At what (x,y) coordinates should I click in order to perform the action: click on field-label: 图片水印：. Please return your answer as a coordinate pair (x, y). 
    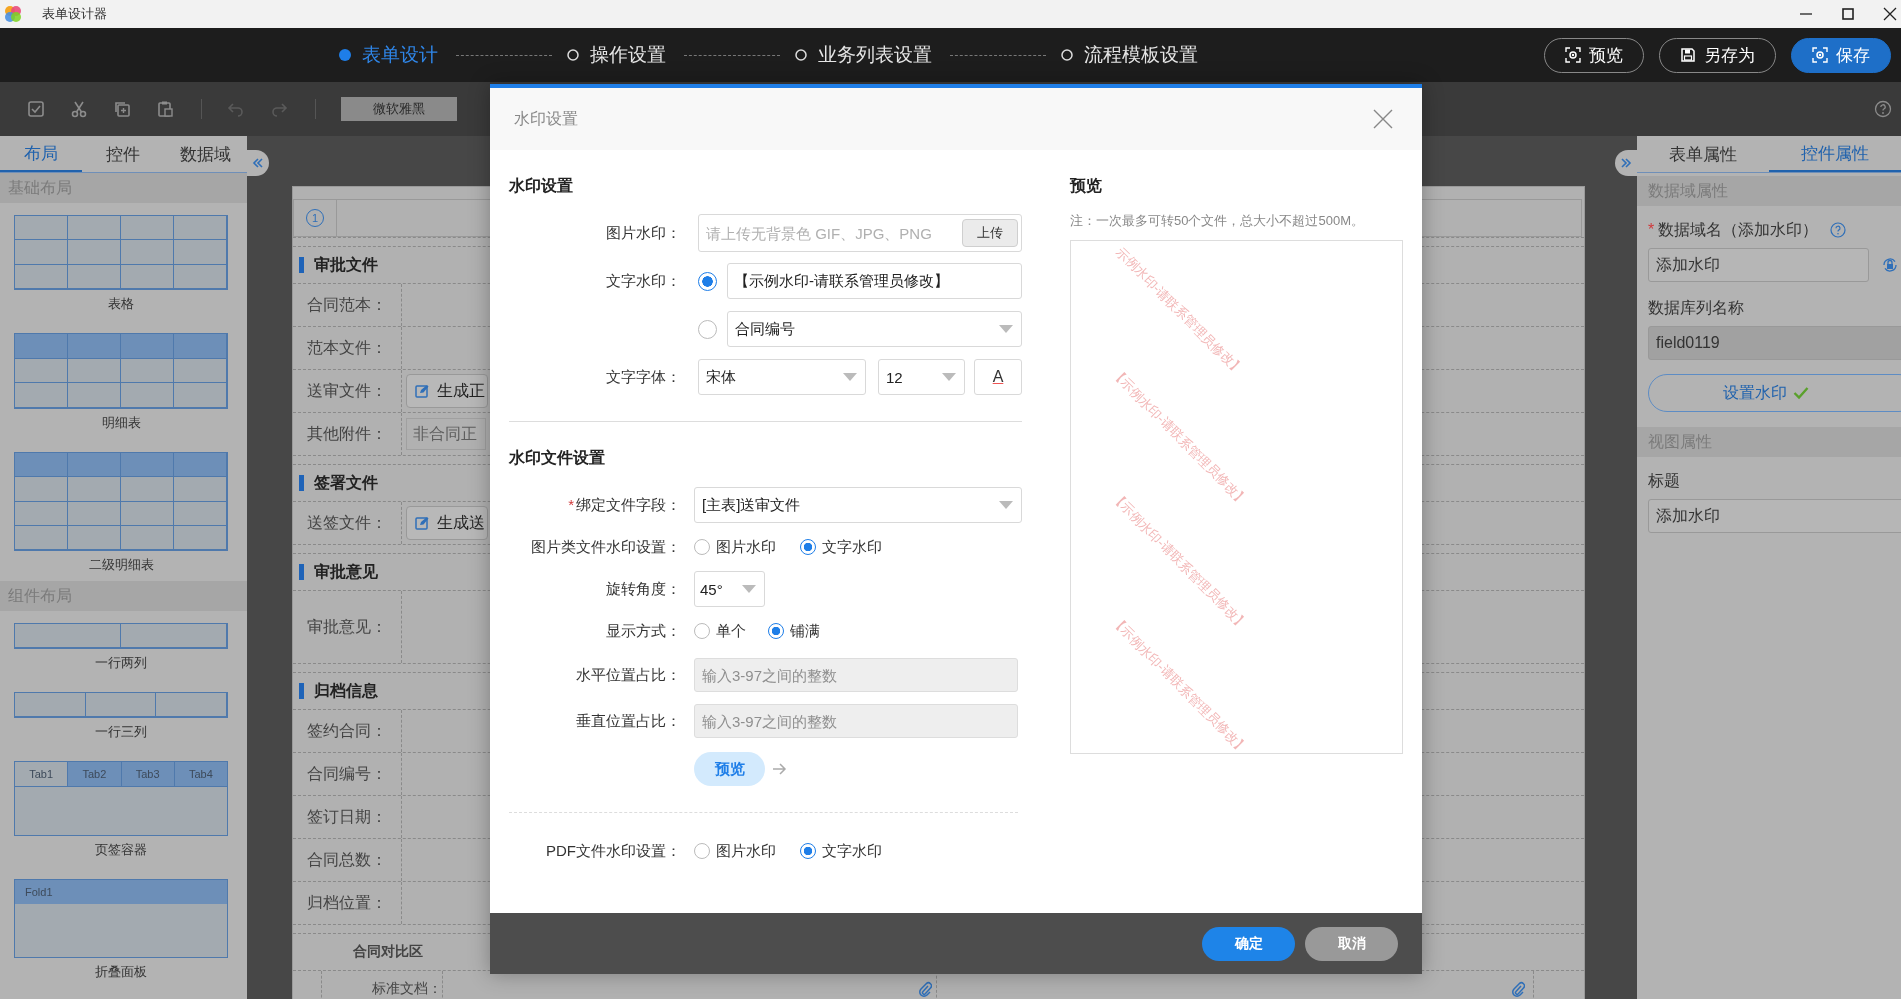
    Looking at the image, I should click on (643, 233).